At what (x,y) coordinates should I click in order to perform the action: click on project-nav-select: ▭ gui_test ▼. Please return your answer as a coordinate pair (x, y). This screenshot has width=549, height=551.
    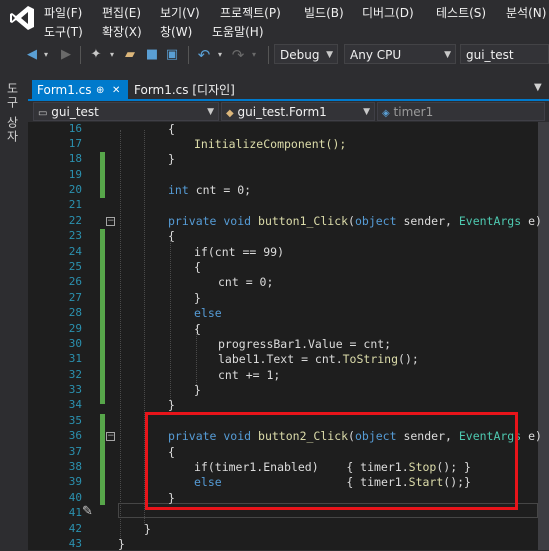
    Looking at the image, I should click on (126, 111).